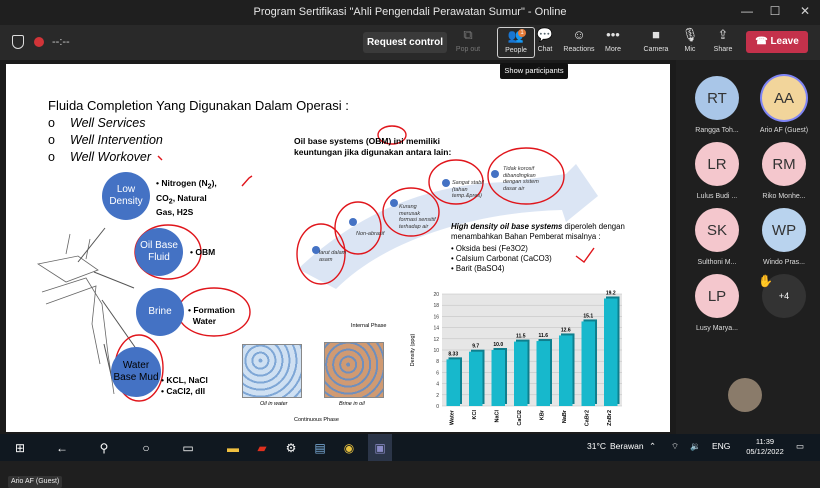  I want to click on self-video-preview, so click(745, 395).